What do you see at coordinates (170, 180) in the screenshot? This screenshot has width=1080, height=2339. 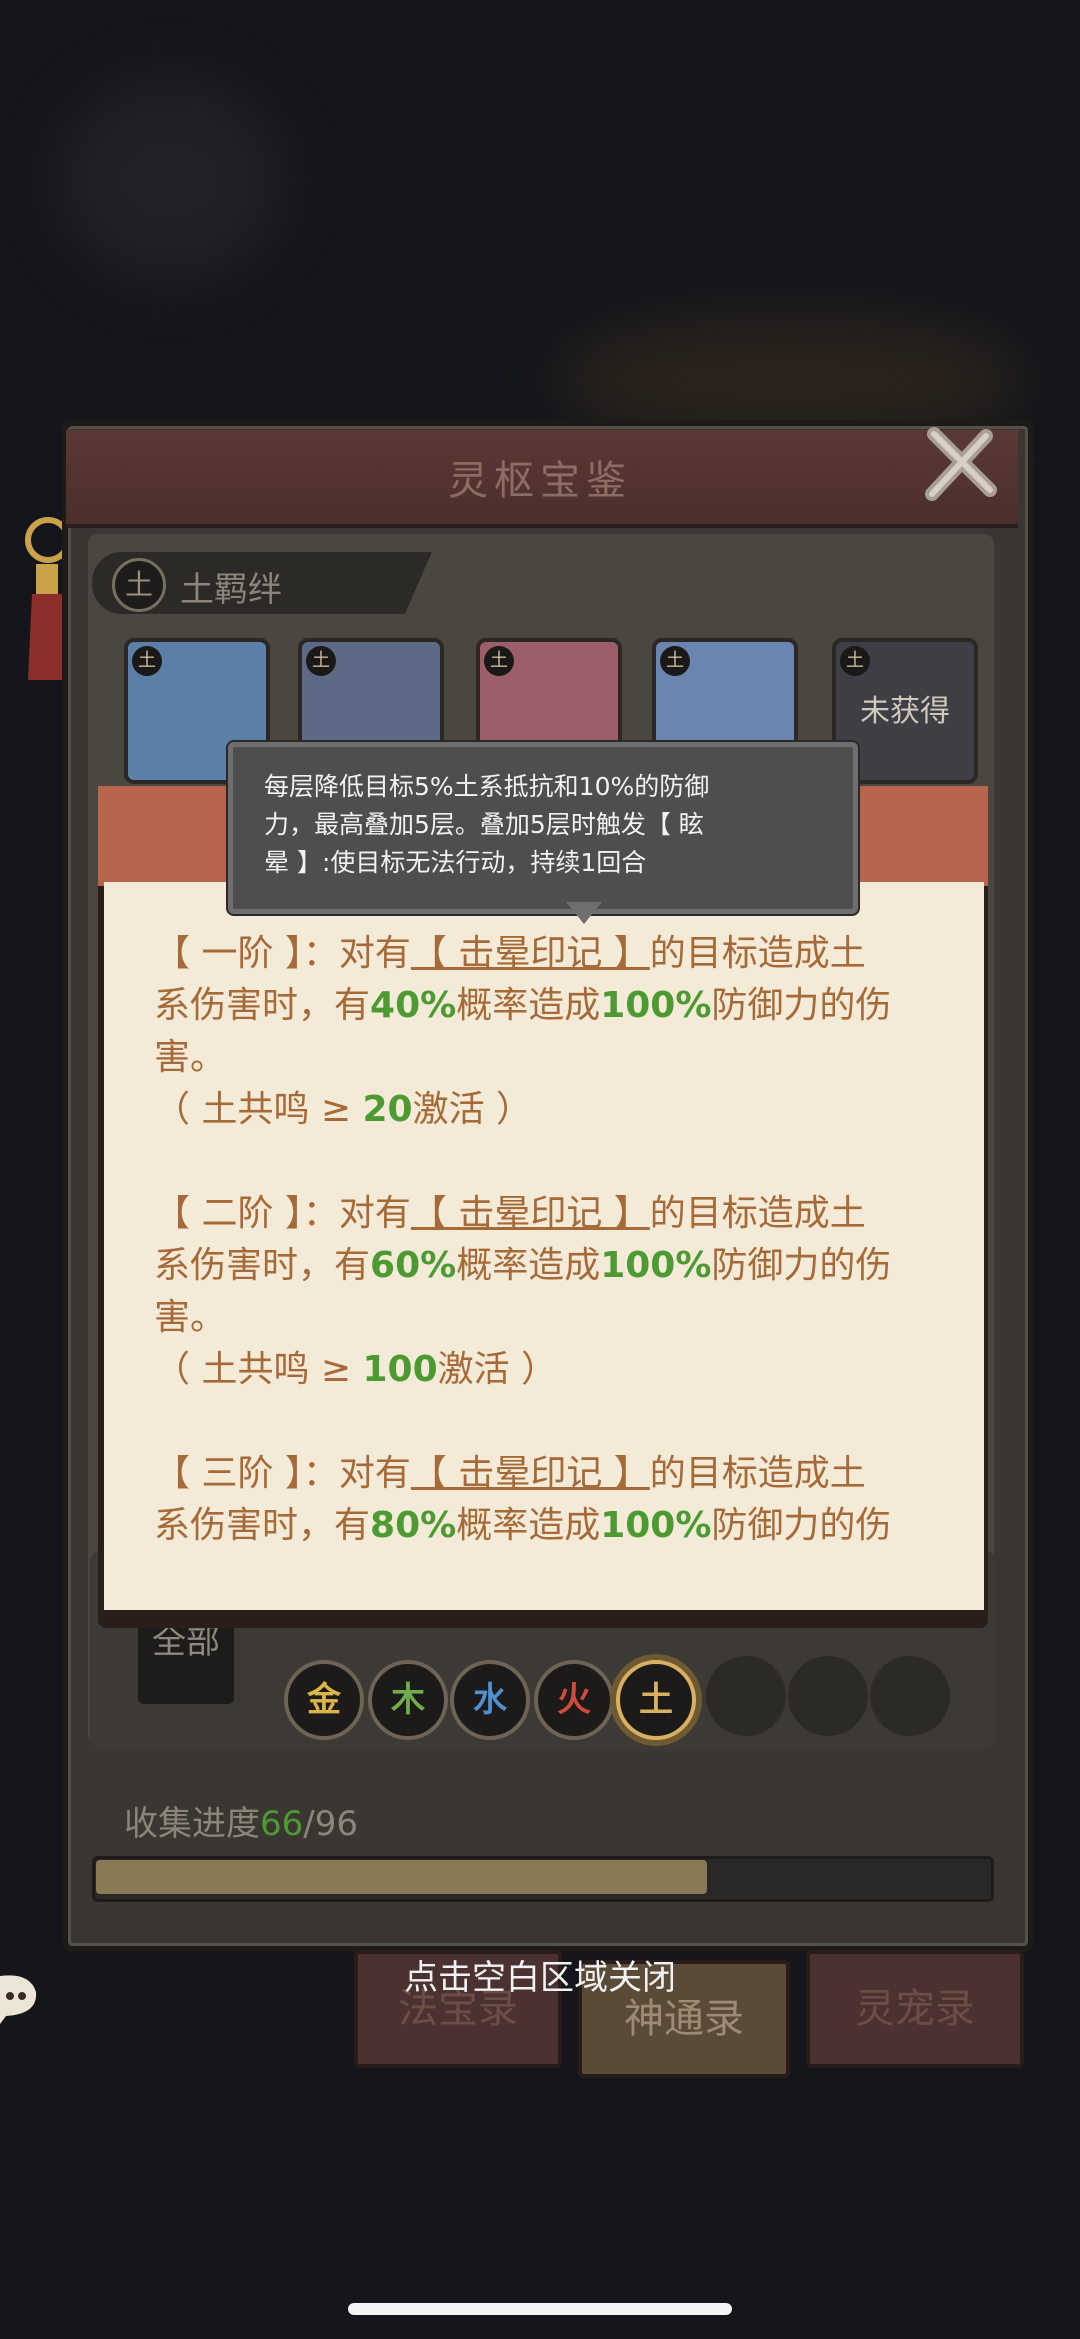 I see `background-glow` at bounding box center [170, 180].